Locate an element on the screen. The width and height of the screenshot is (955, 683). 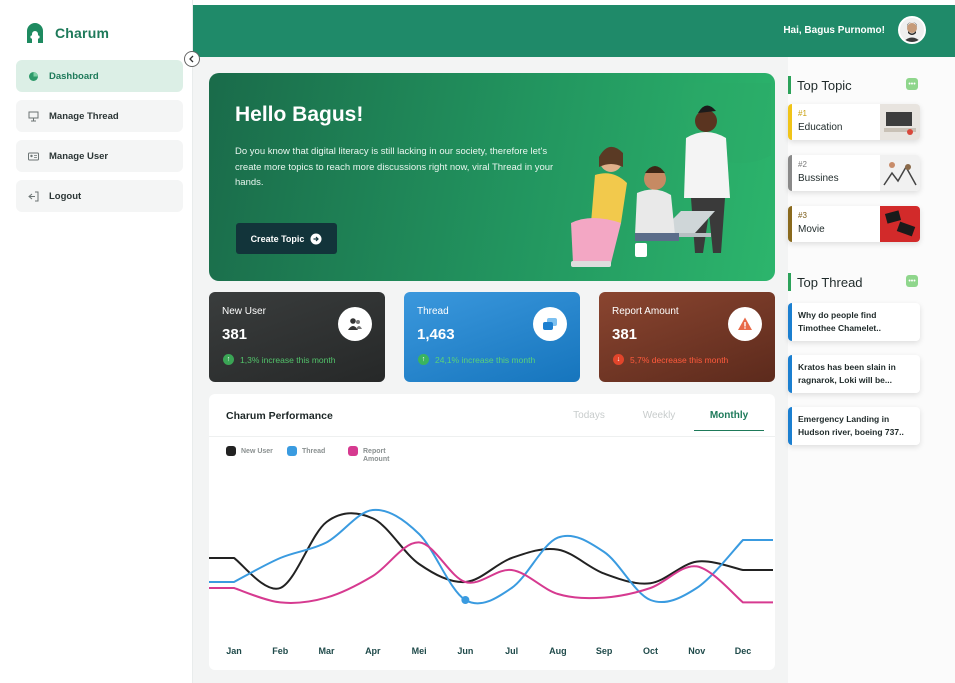
topic-card-movie: #3 Movie is located at coordinates (854, 224).